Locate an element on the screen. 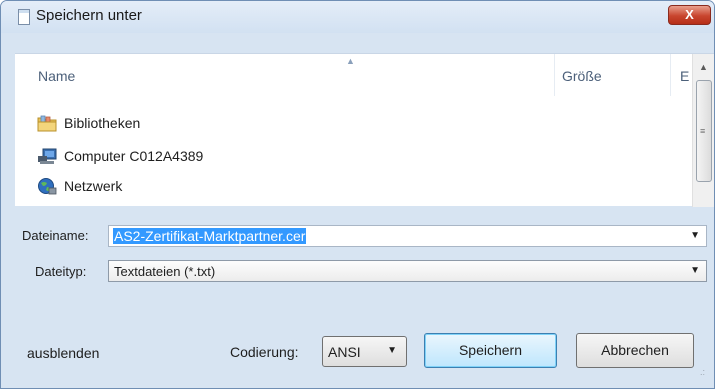 The image size is (715, 389). vertical-scrollbar: ▲ ≡ is located at coordinates (703, 130).